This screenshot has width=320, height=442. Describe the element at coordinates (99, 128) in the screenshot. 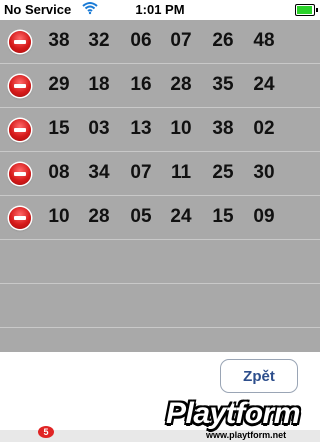

I see `lottery-number: 03` at that location.